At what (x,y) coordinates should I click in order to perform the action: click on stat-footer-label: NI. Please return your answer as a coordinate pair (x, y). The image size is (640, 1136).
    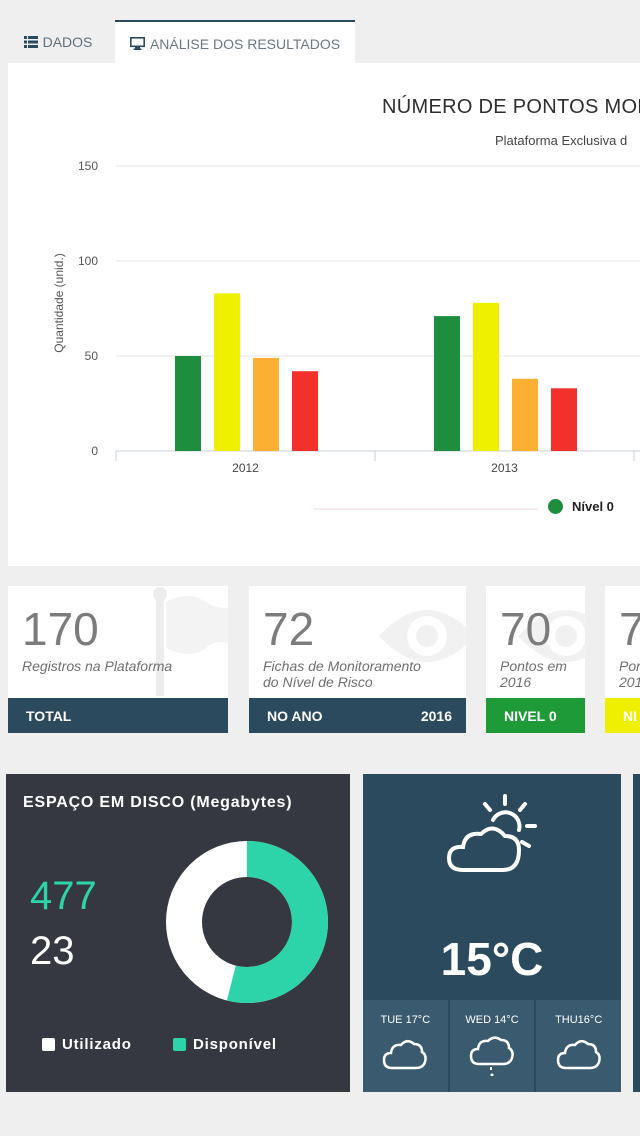
    Looking at the image, I should click on (630, 715).